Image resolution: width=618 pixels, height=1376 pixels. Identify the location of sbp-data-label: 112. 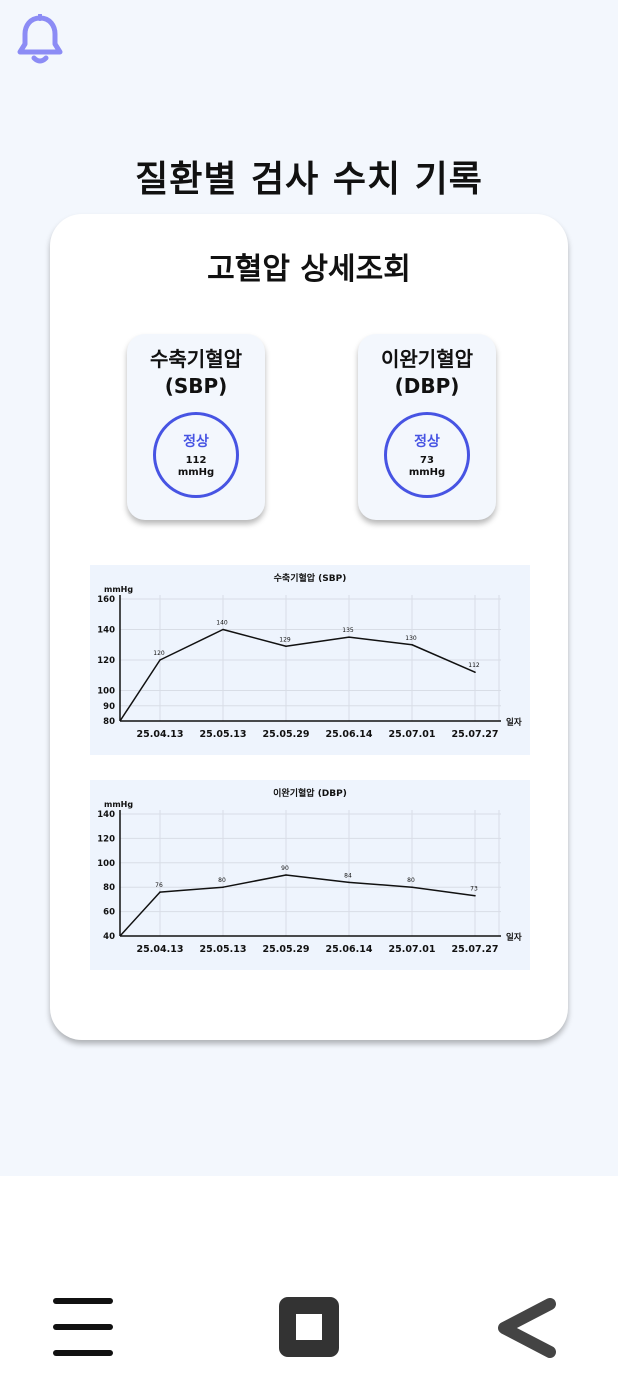
(474, 665).